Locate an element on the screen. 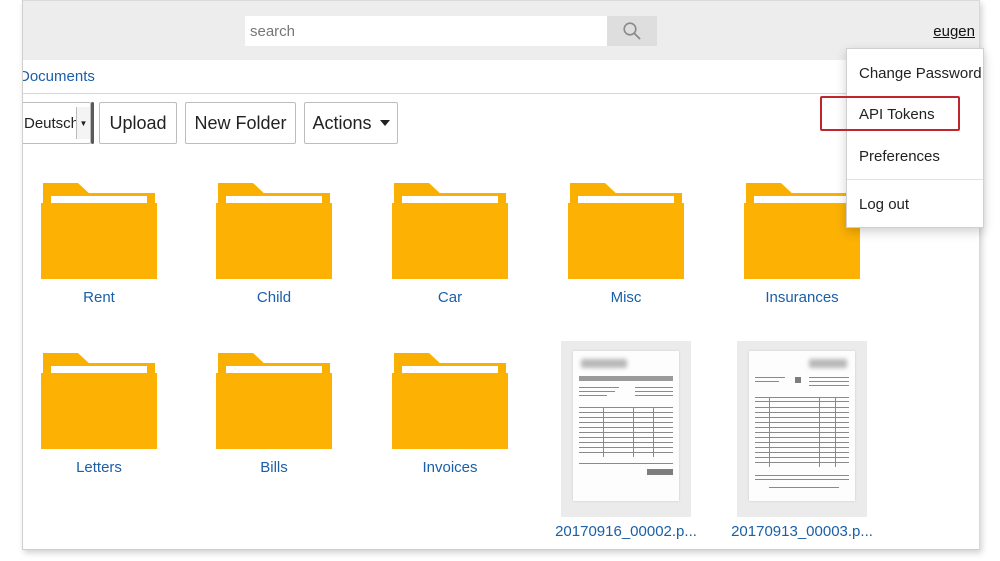 This screenshot has width=1000, height=561. menu-item-api-tokens: API Tokens is located at coordinates (915, 114).